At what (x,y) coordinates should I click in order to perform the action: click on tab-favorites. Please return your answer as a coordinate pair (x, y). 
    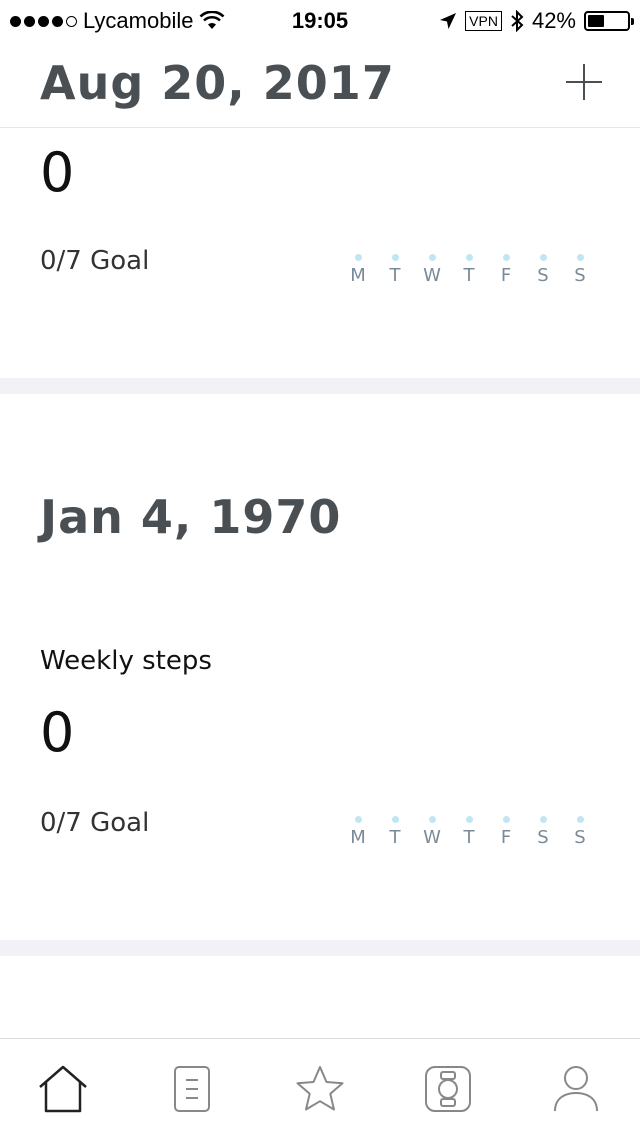
    Looking at the image, I should click on (320, 1089).